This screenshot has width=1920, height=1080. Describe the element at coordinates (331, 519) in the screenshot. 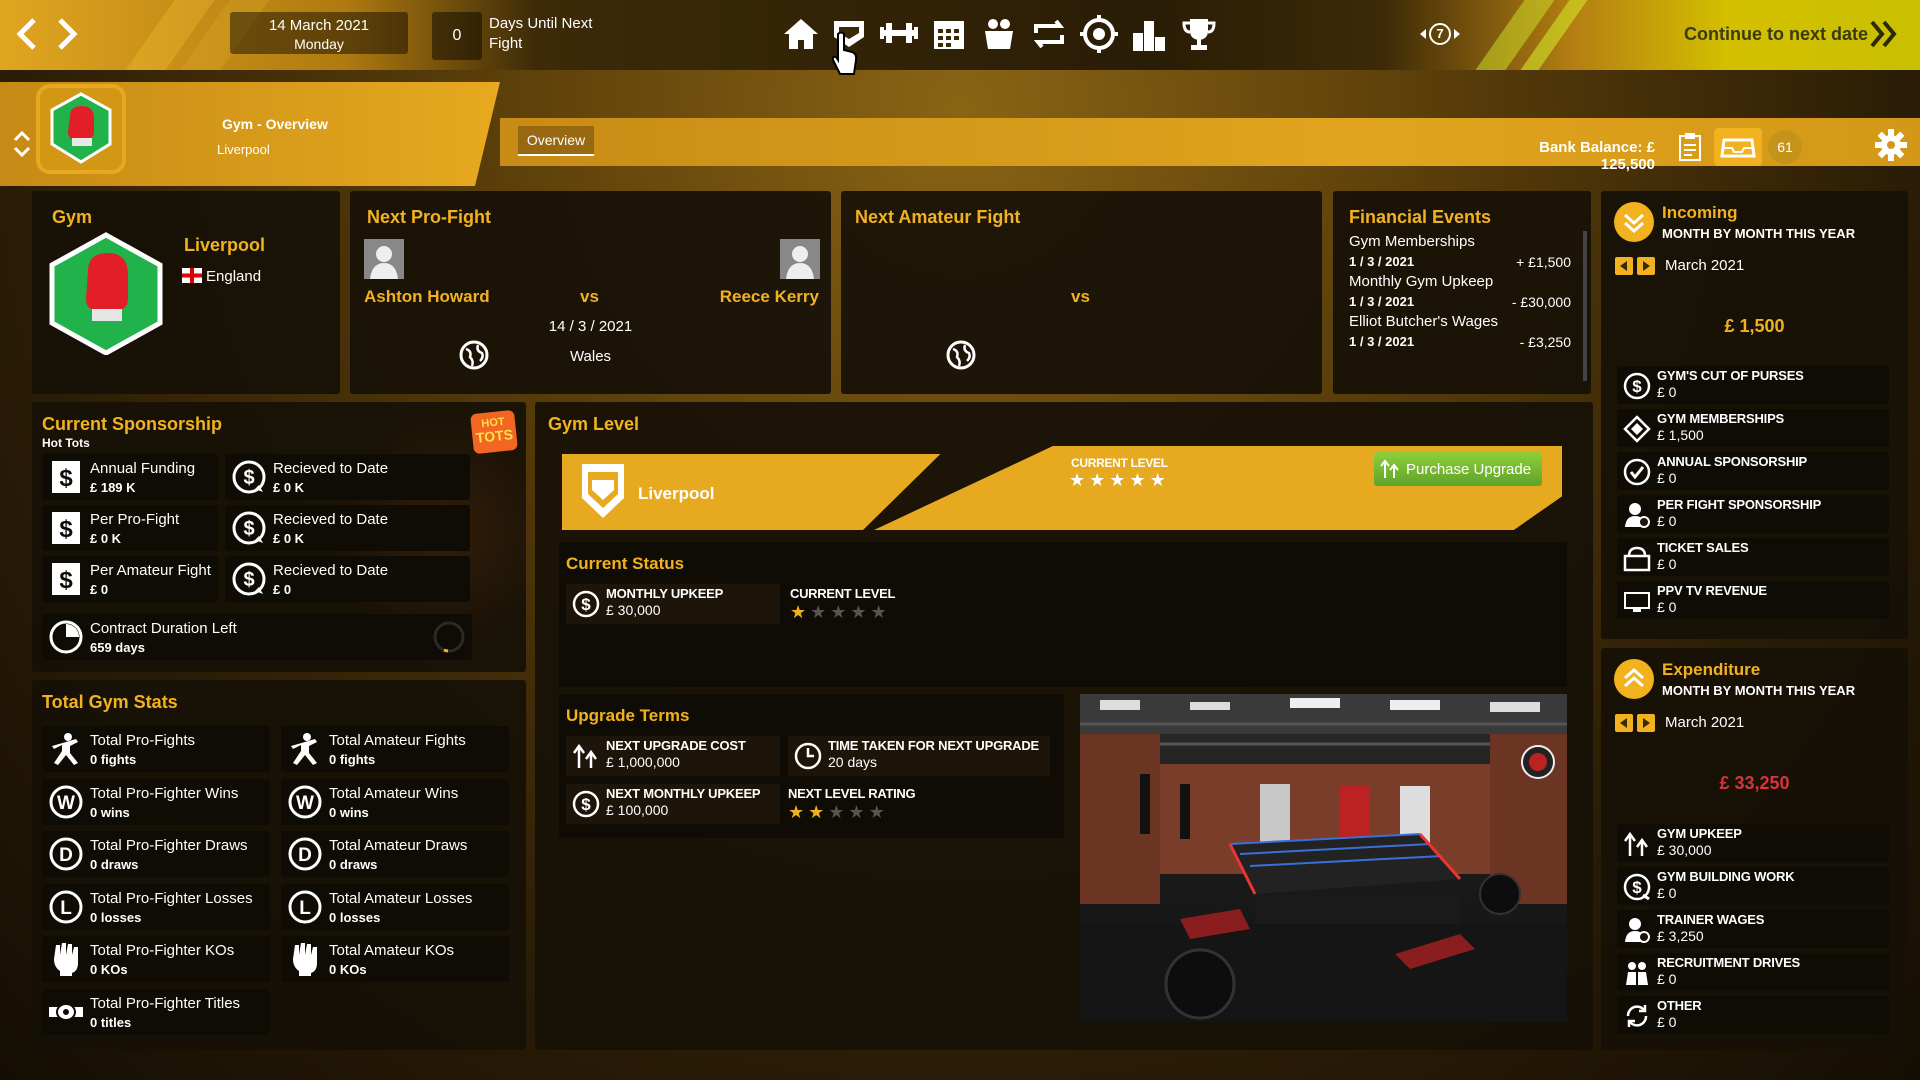

I see `sponsorship-item-label: Recieved to Date` at that location.